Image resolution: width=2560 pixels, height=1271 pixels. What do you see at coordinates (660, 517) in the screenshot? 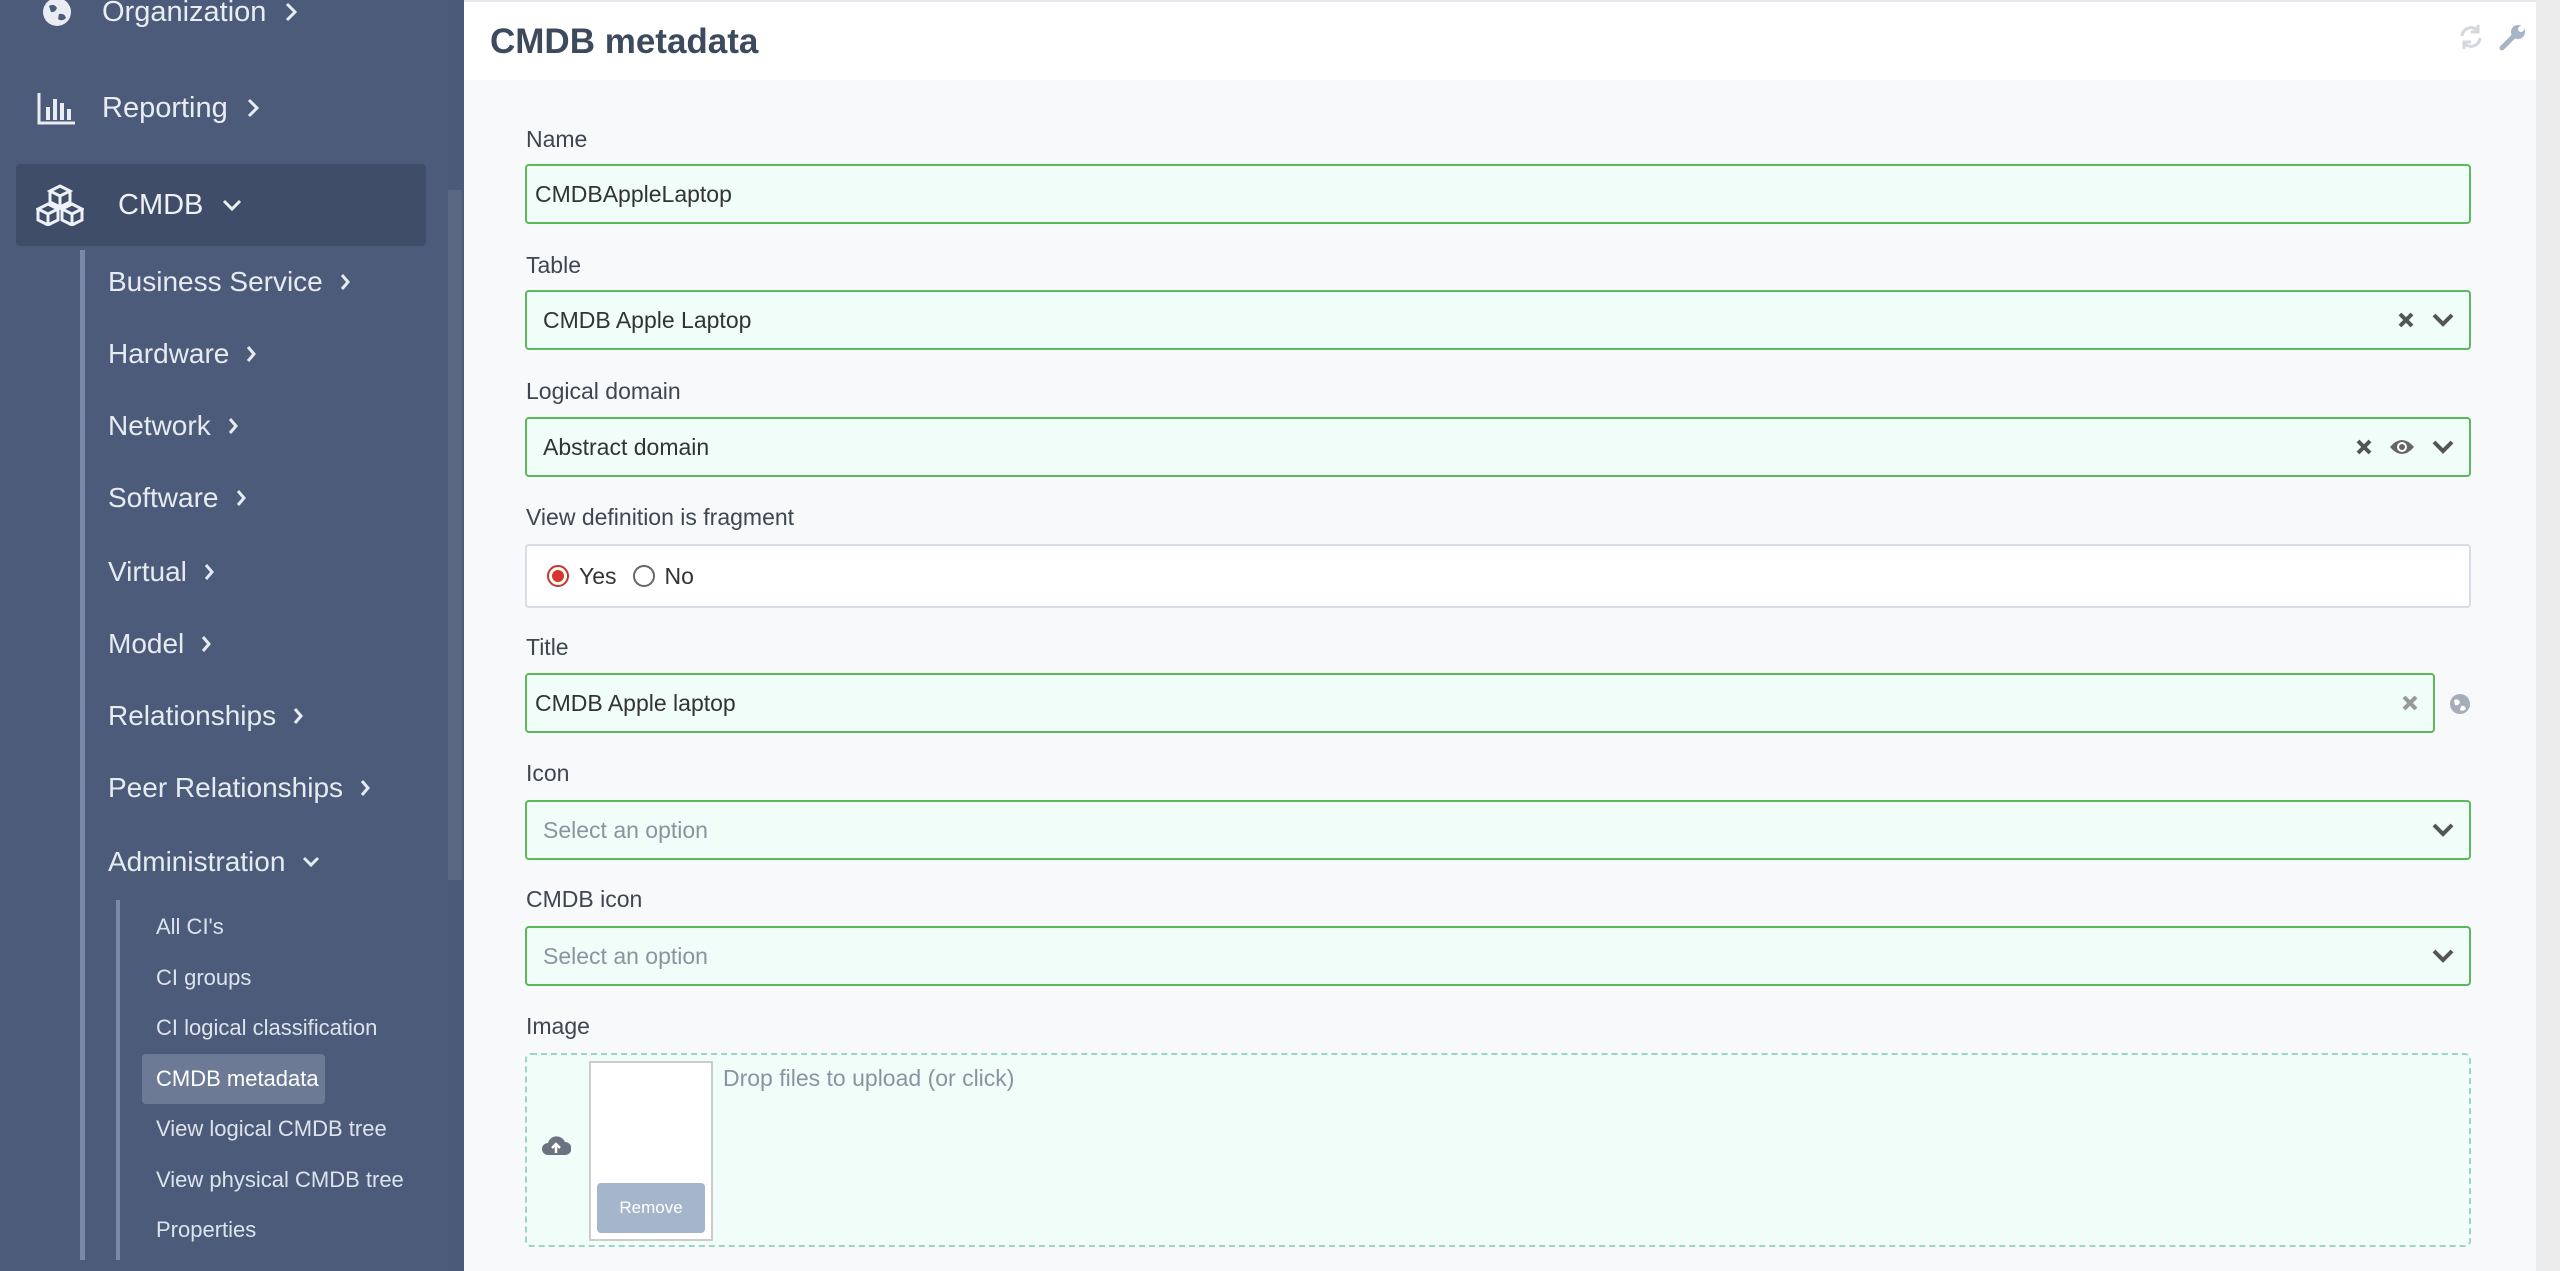
I see `fragment-label: View definition is fragment` at bounding box center [660, 517].